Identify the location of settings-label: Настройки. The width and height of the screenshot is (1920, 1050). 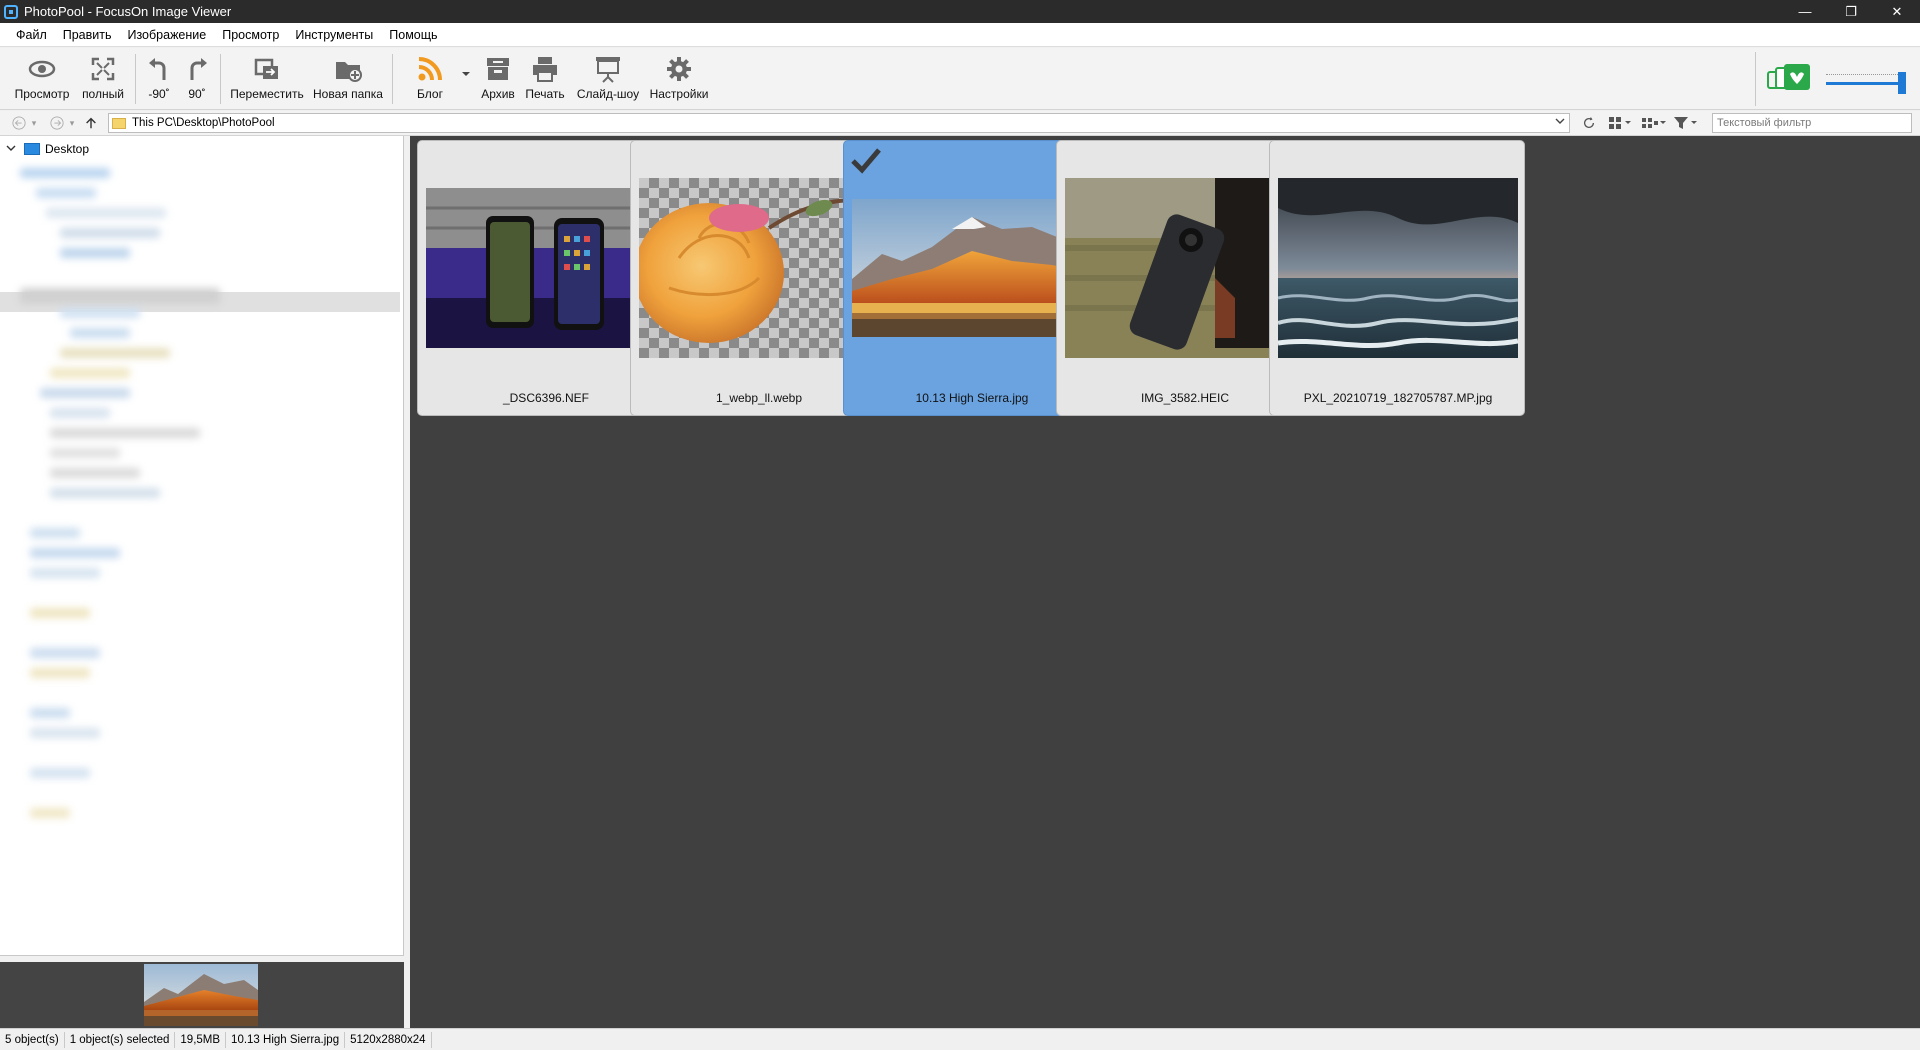
(679, 94).